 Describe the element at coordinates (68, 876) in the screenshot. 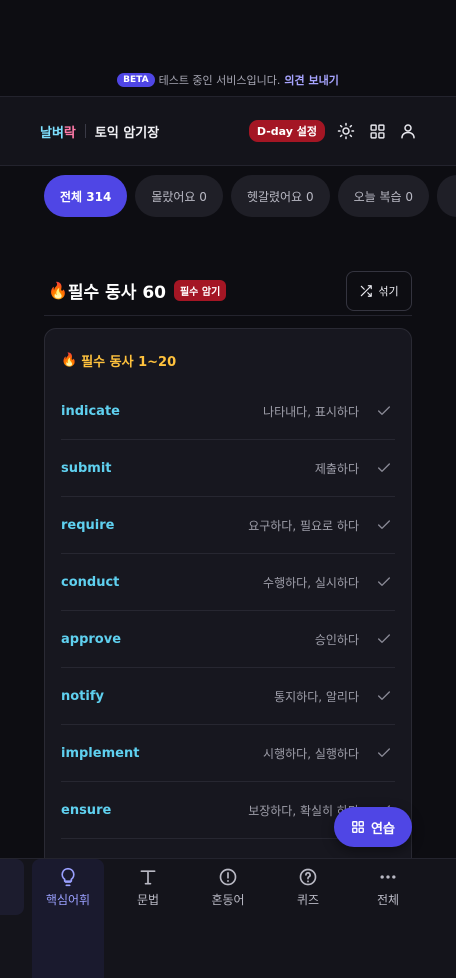

I see `lightbulb-icon` at that location.